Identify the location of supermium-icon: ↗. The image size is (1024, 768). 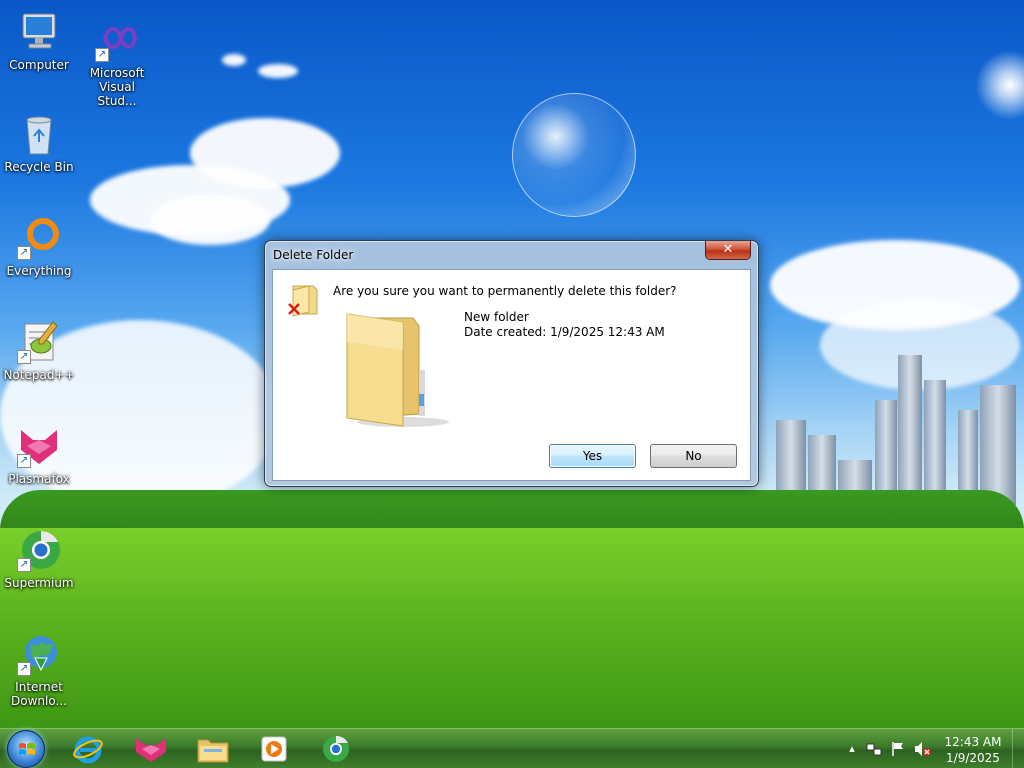
(39, 550).